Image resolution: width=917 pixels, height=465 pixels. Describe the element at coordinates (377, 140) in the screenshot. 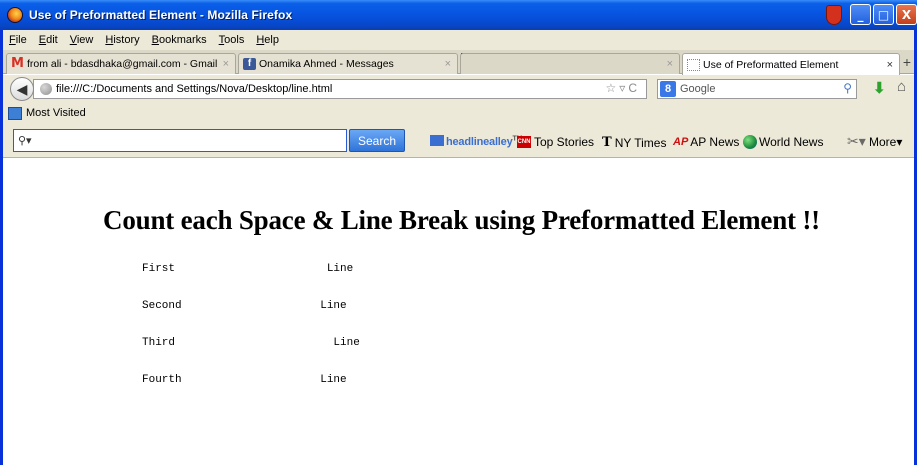

I see `search-button: Search` at that location.